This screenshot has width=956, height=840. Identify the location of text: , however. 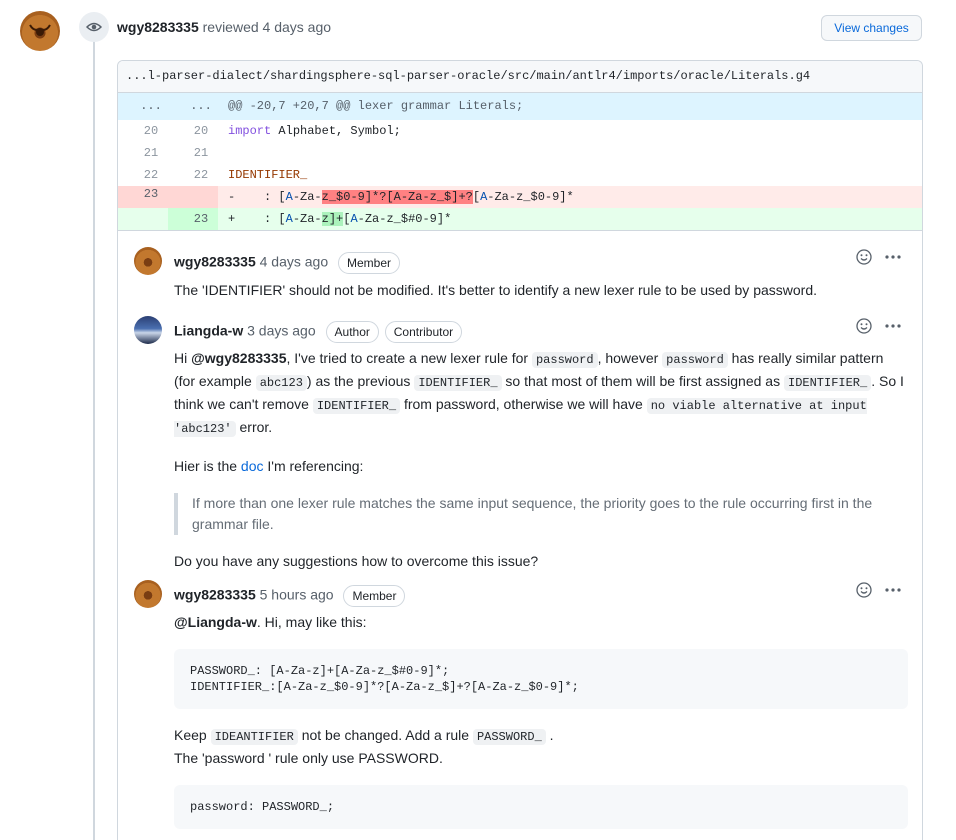
(630, 358).